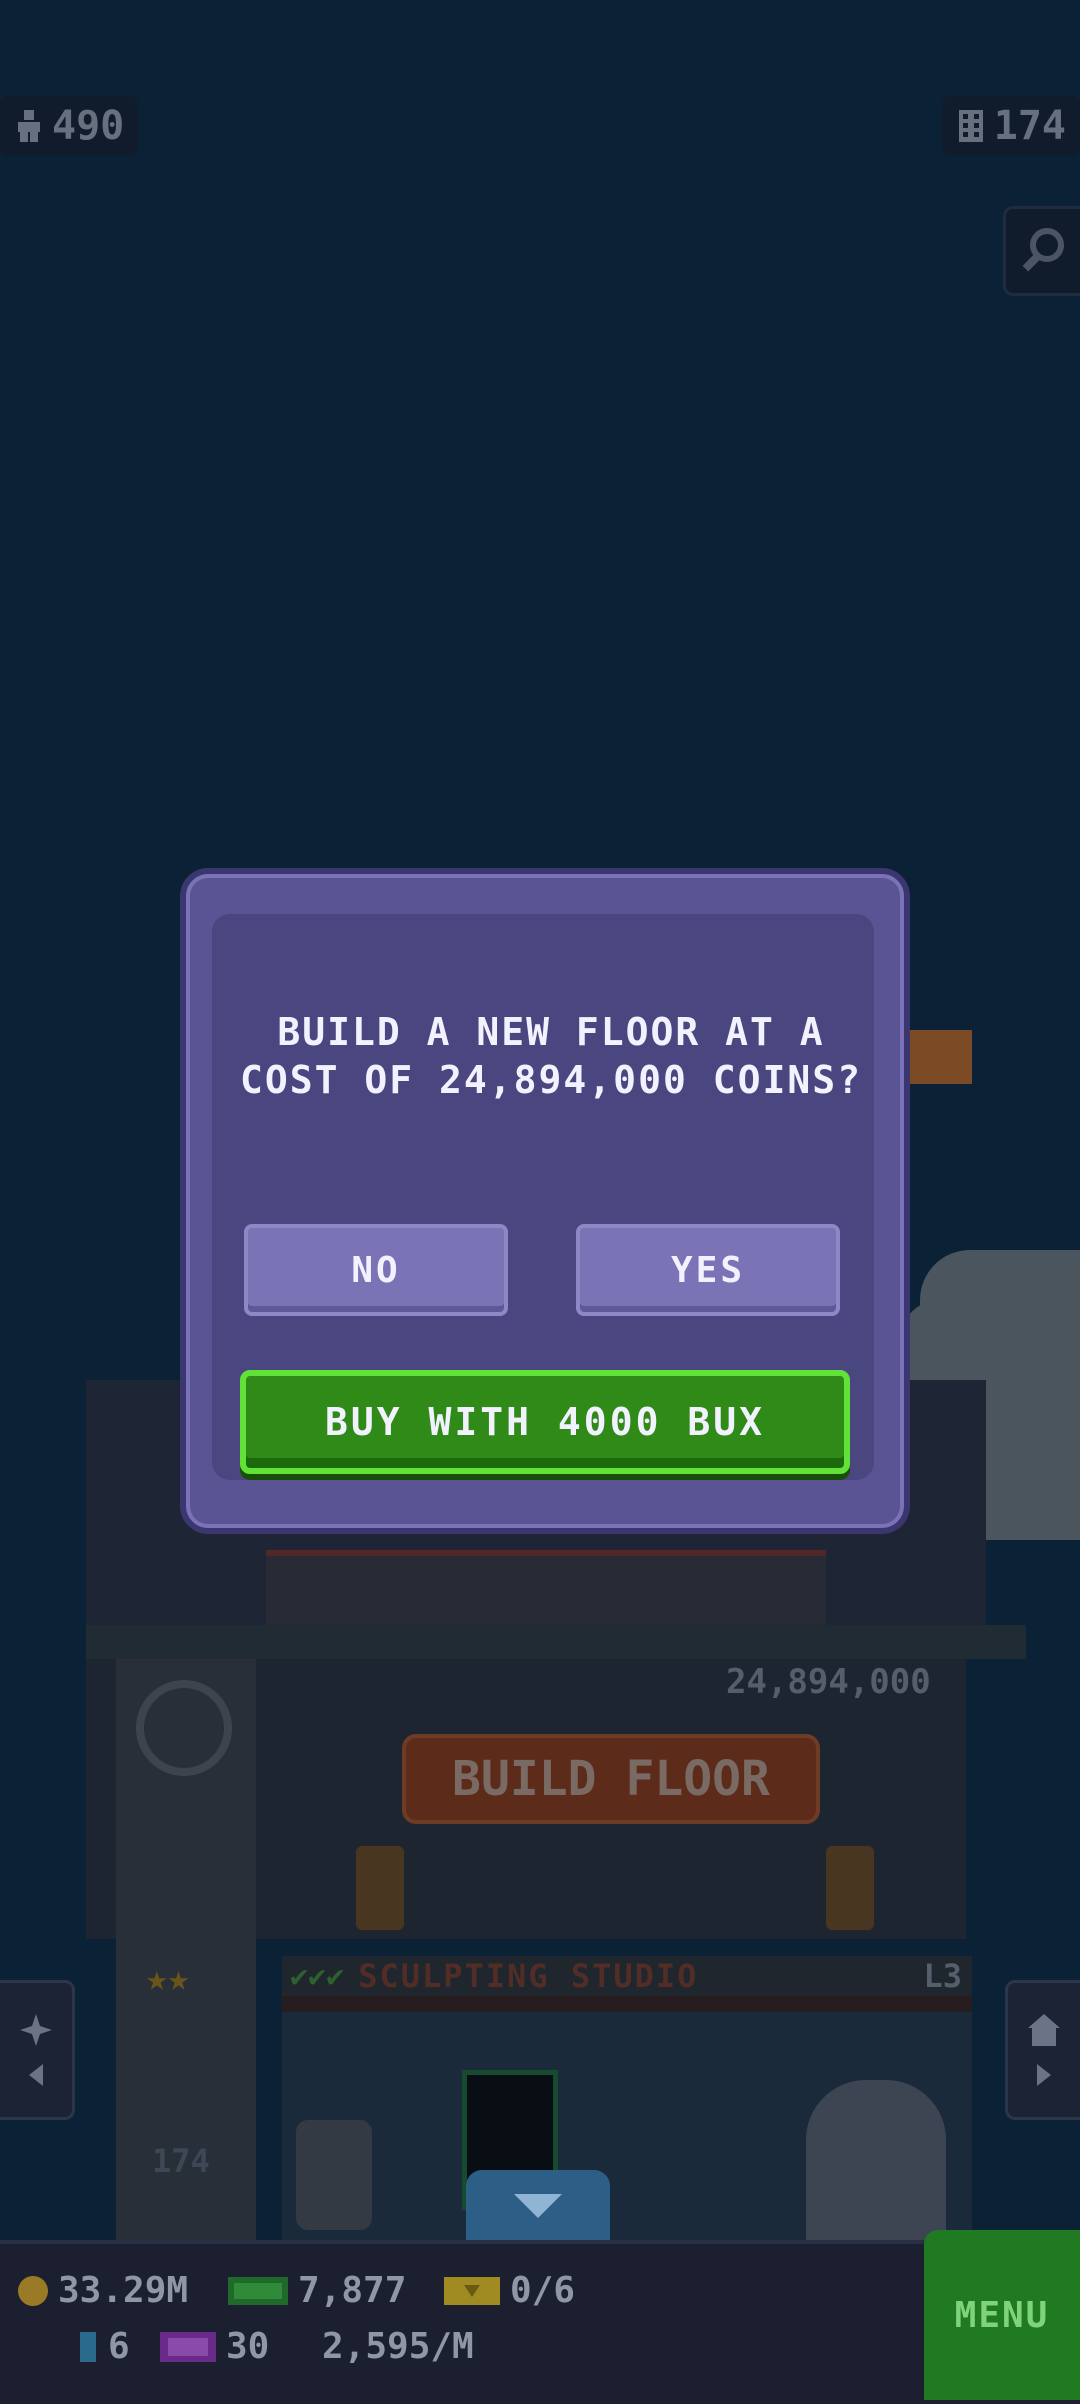  Describe the element at coordinates (540, 2322) in the screenshot. I see `bottom-status-bar` at that location.